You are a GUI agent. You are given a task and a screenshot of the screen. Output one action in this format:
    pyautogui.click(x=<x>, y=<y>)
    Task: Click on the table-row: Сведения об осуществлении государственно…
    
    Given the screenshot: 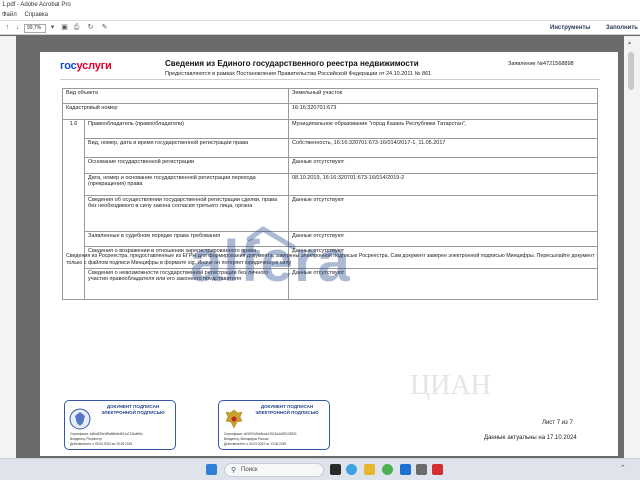 What is the action you would take?
    pyautogui.click(x=330, y=213)
    